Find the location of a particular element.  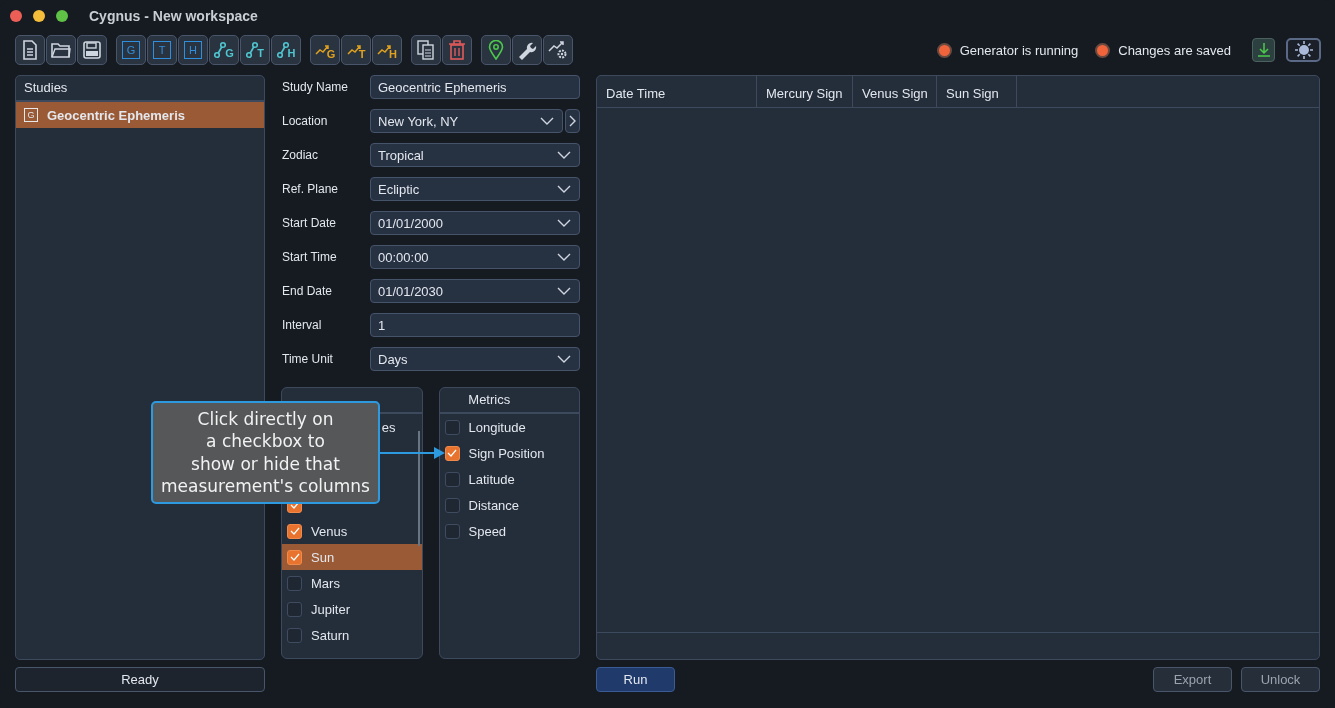

run-button: Run is located at coordinates (635, 679).